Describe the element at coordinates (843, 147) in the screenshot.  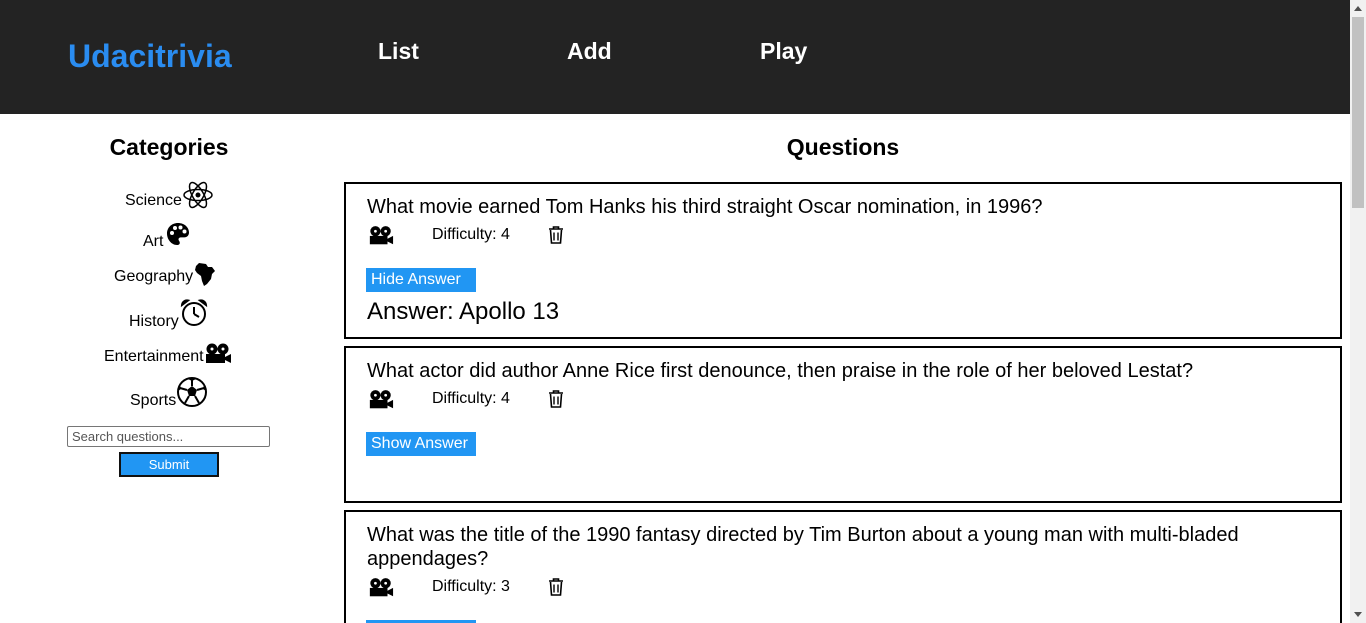
I see `questions-title: Questions` at that location.